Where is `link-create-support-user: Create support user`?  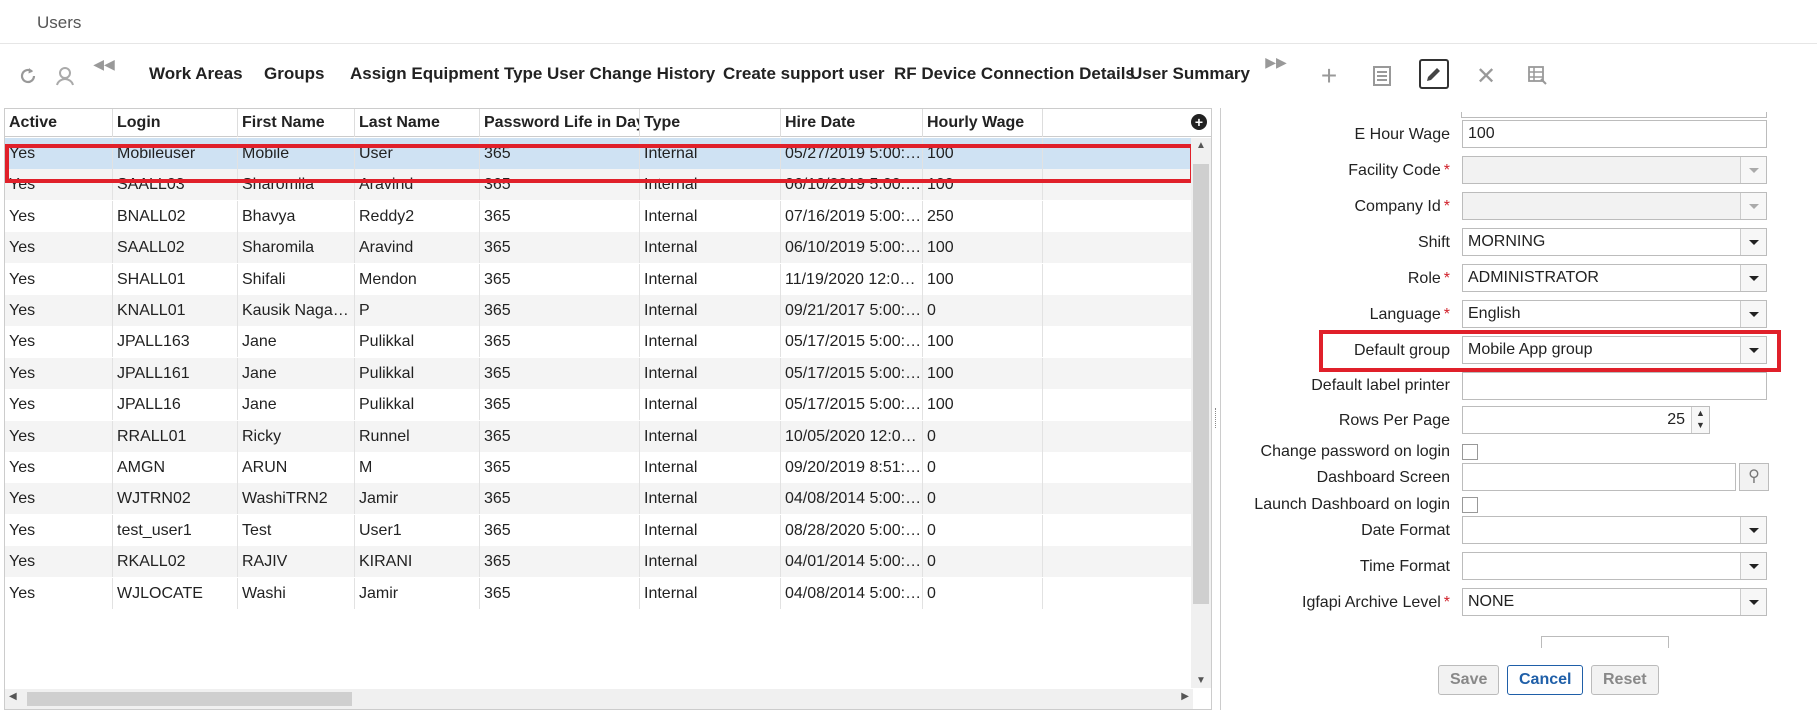
link-create-support-user: Create support user is located at coordinates (804, 74).